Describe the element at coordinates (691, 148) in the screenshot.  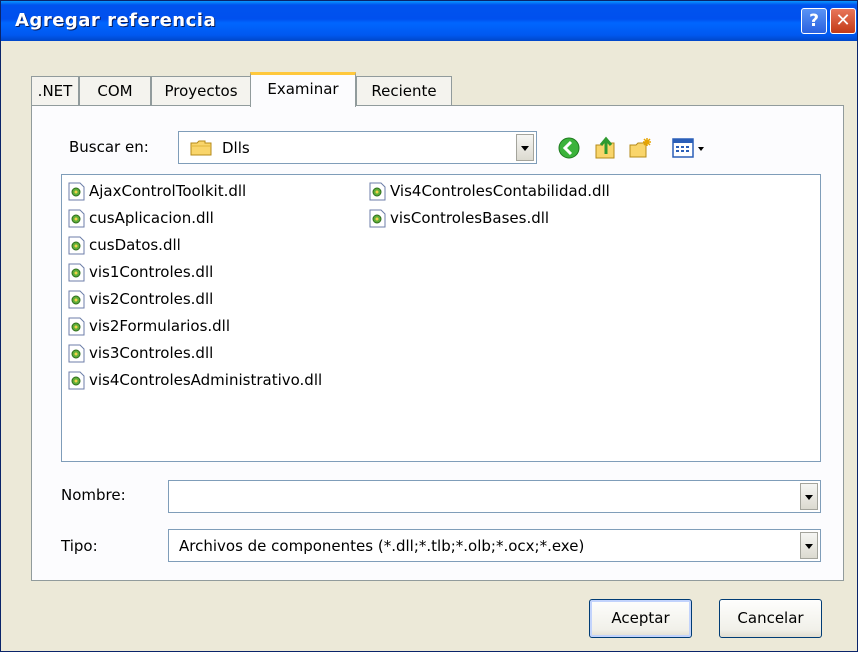
I see `views-menu-icon` at that location.